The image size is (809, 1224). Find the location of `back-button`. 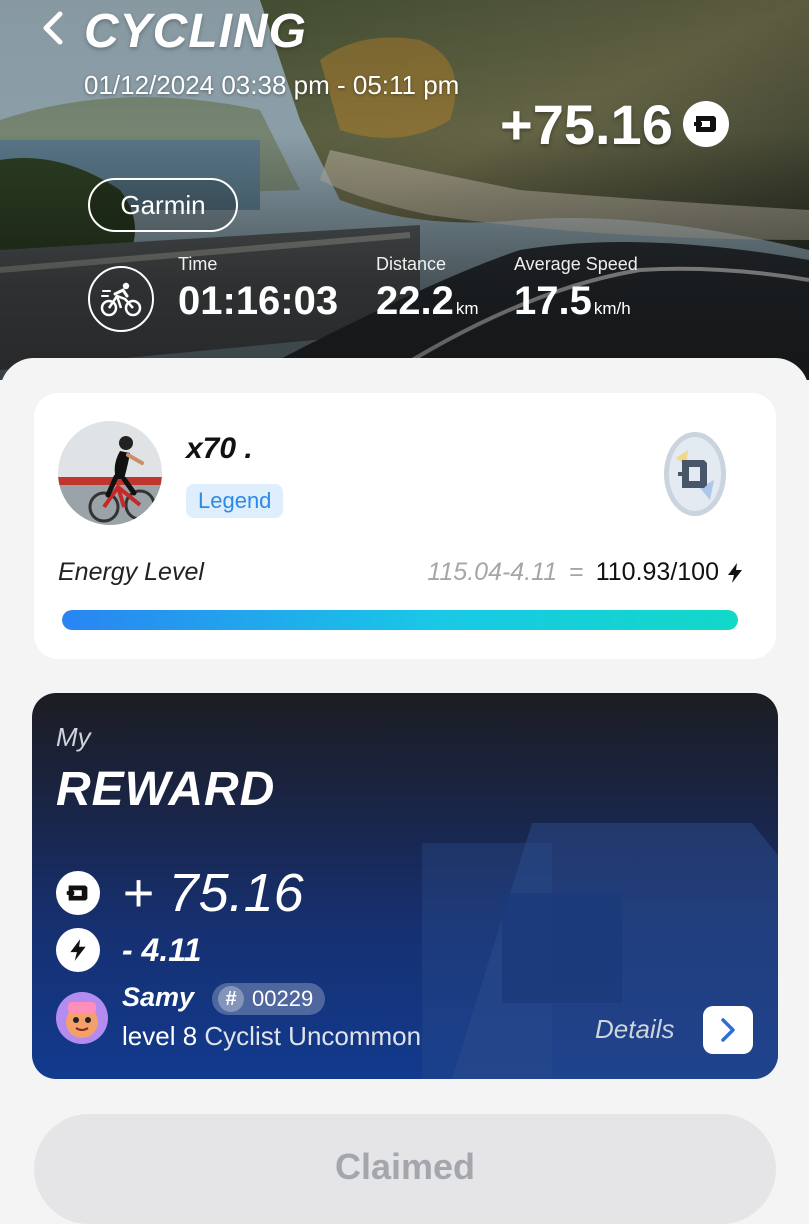

back-button is located at coordinates (54, 28).